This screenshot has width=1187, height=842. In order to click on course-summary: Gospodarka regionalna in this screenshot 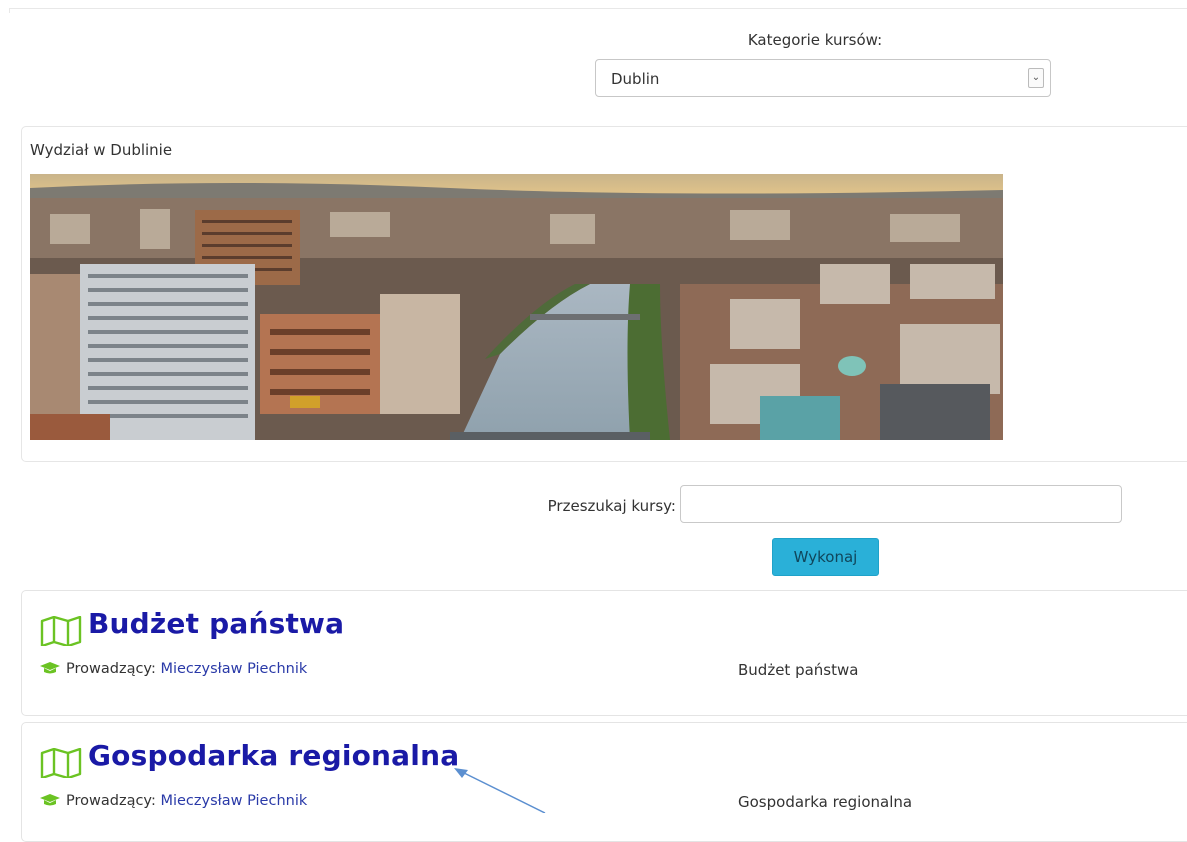, I will do `click(825, 802)`.